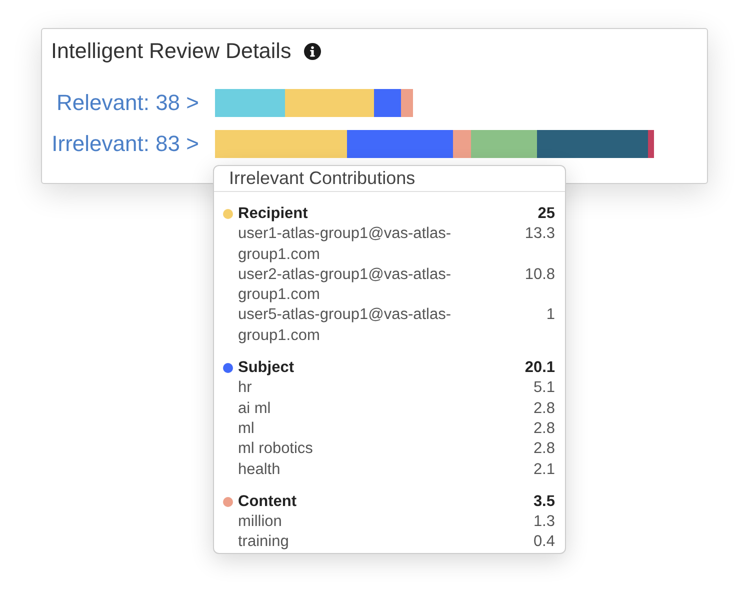 This screenshot has width=750, height=609. What do you see at coordinates (273, 214) in the screenshot?
I see `group-label: Recipient` at bounding box center [273, 214].